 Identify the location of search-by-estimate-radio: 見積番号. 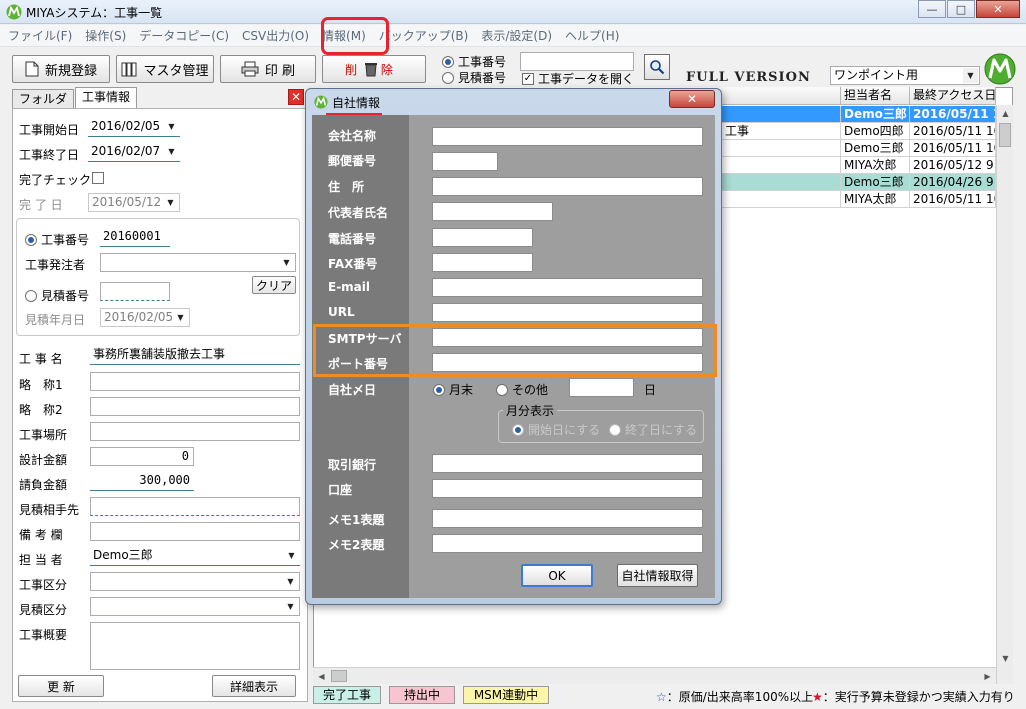
(474, 77).